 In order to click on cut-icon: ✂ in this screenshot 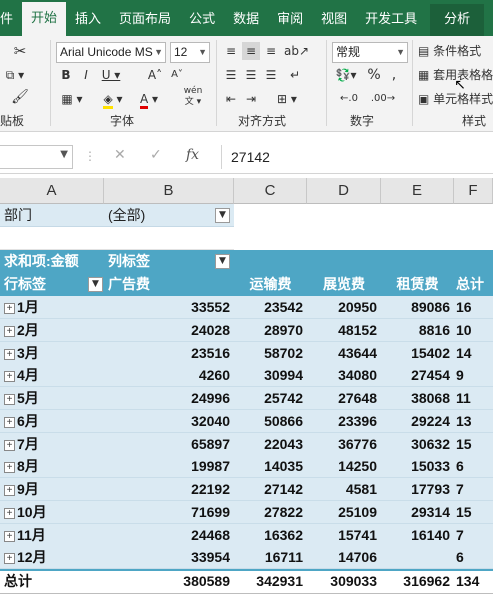, I will do `click(20, 51)`.